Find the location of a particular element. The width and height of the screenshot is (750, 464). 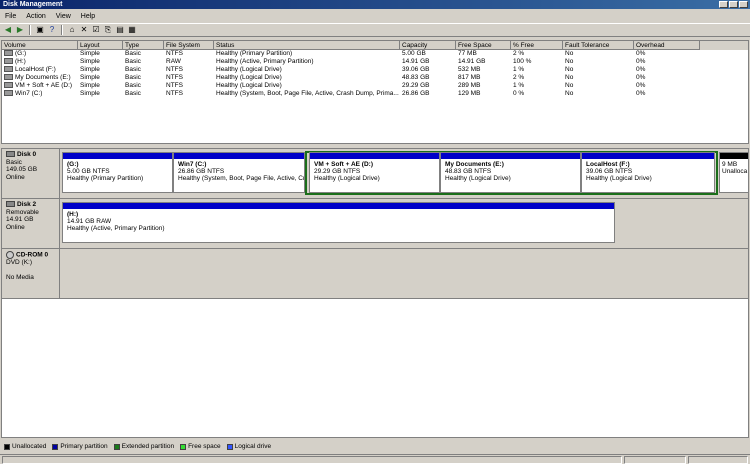

explore-icon: ▤ is located at coordinates (120, 30).